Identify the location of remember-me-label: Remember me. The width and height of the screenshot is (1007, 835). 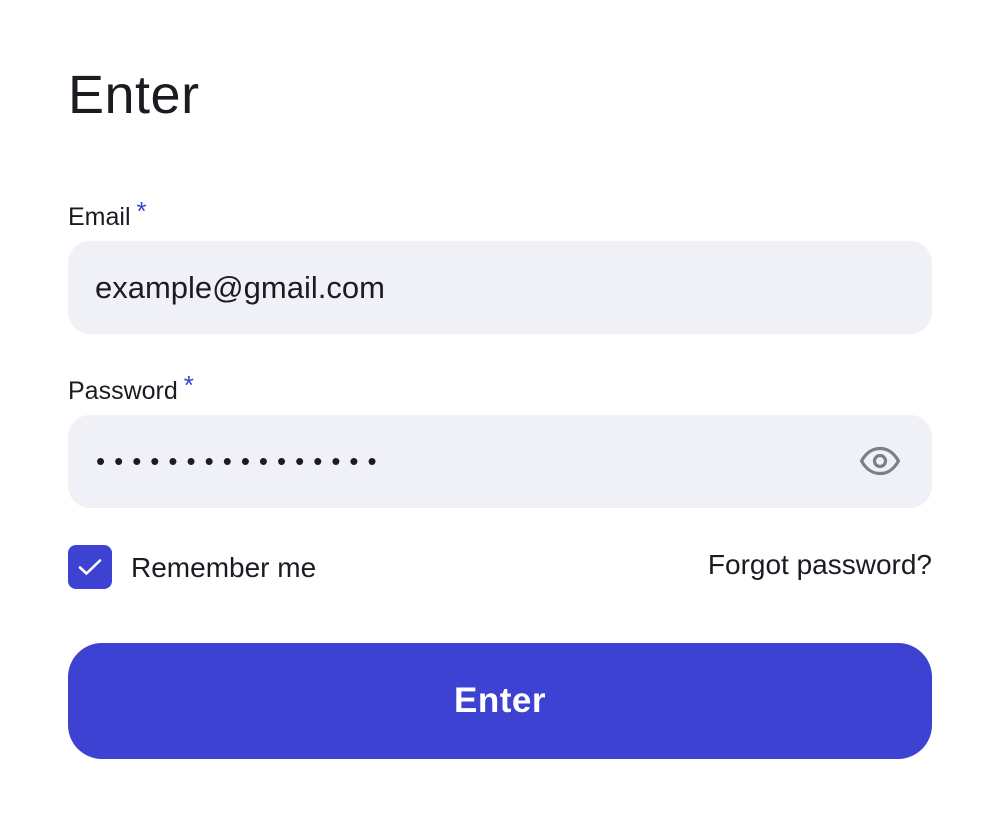
(224, 567).